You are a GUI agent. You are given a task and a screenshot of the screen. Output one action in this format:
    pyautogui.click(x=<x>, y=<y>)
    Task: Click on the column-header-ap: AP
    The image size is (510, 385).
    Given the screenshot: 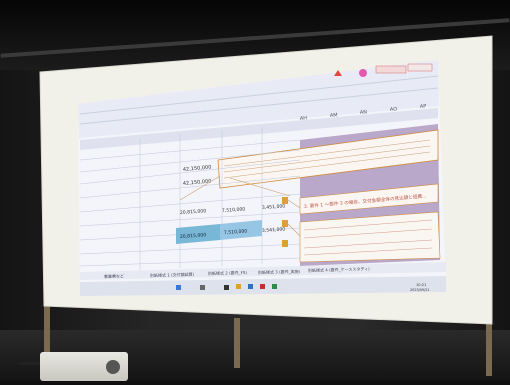 What is the action you would take?
    pyautogui.click(x=423, y=106)
    